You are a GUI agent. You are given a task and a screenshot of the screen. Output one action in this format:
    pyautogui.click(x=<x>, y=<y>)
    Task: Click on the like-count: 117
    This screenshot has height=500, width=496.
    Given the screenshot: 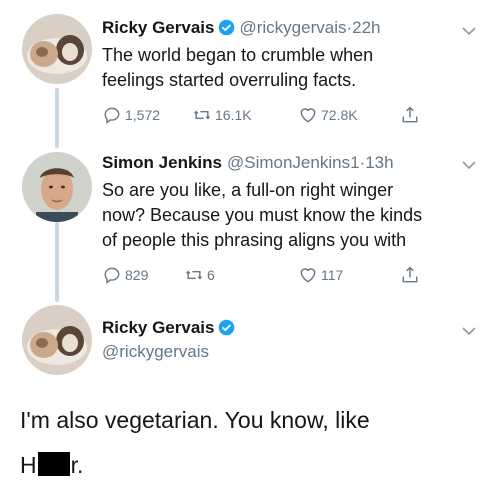 What is the action you would take?
    pyautogui.click(x=332, y=275)
    